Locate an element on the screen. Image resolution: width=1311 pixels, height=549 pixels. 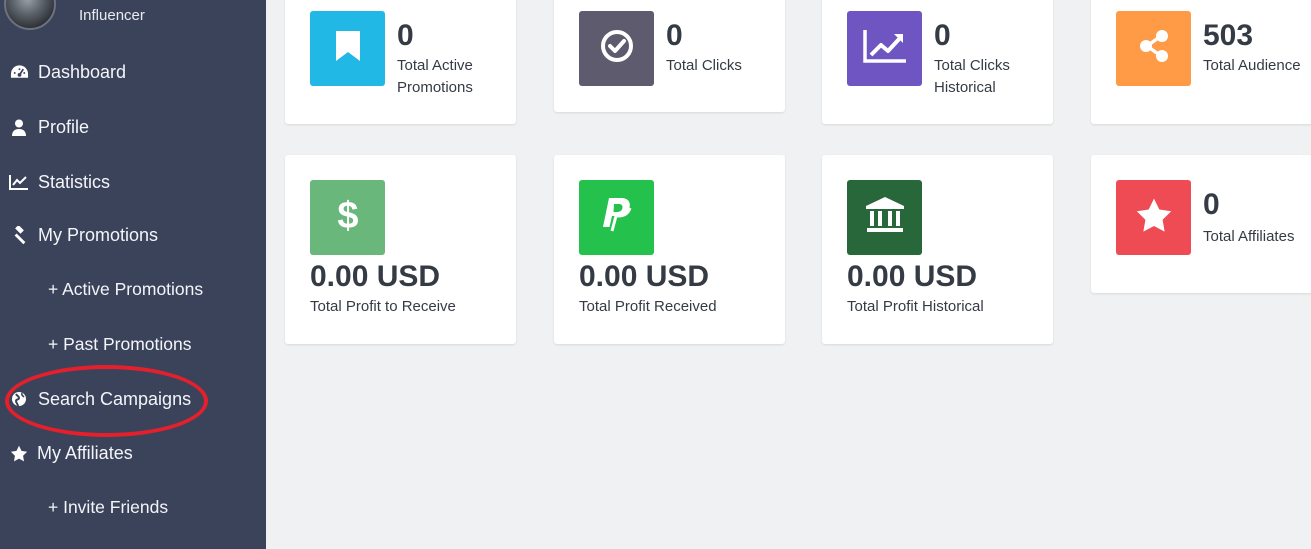
sidebar-item-my-affiliates: My Affiliates is located at coordinates (133, 453).